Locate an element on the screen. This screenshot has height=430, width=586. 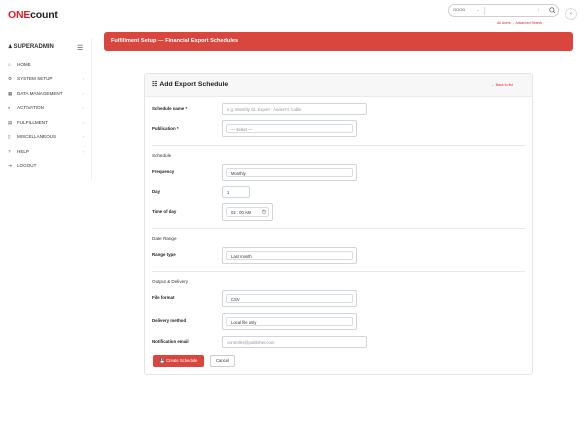
day-label: Day is located at coordinates (156, 191).